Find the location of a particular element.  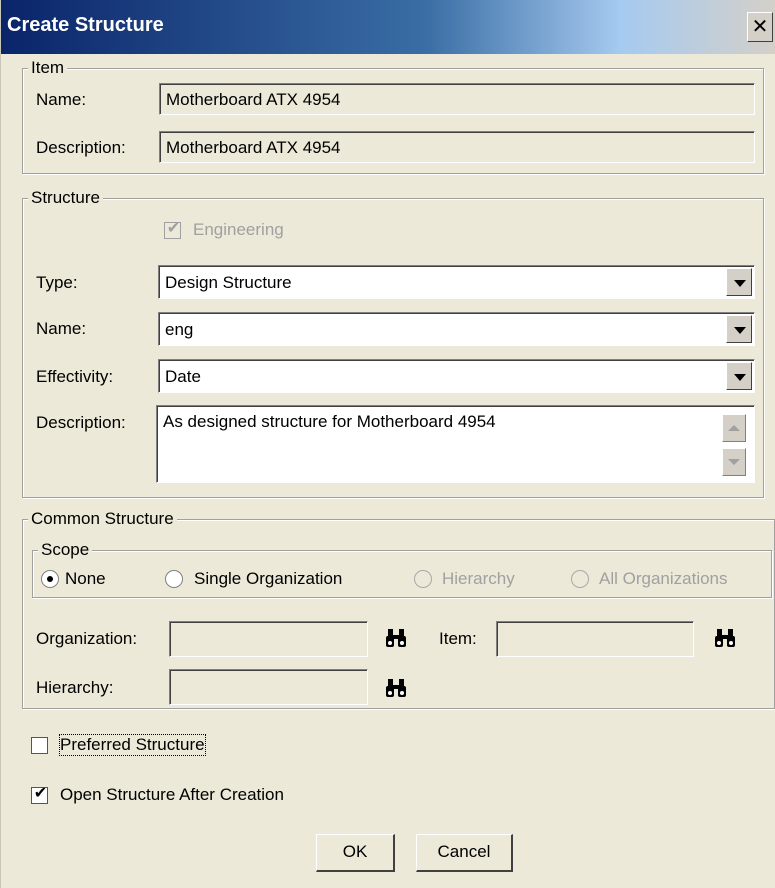

structure-group-legend: Structure is located at coordinates (65, 198).